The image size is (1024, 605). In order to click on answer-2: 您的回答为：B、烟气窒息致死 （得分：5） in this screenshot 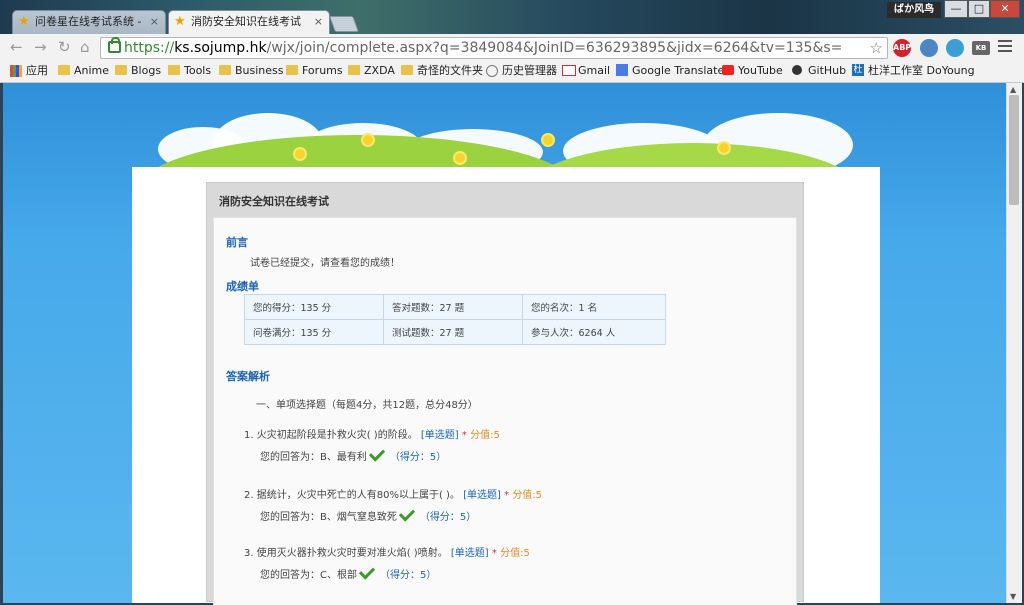, I will do `click(368, 514)`.